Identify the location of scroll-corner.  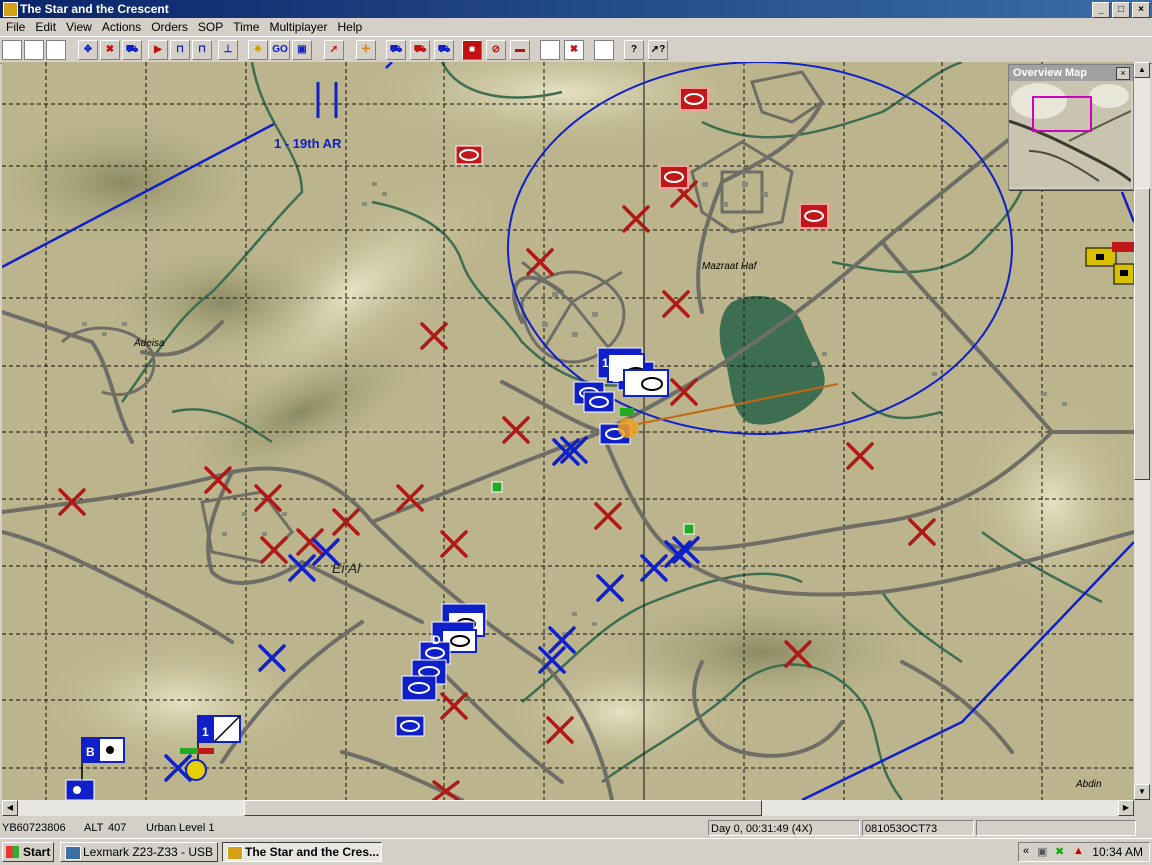
(1142, 808).